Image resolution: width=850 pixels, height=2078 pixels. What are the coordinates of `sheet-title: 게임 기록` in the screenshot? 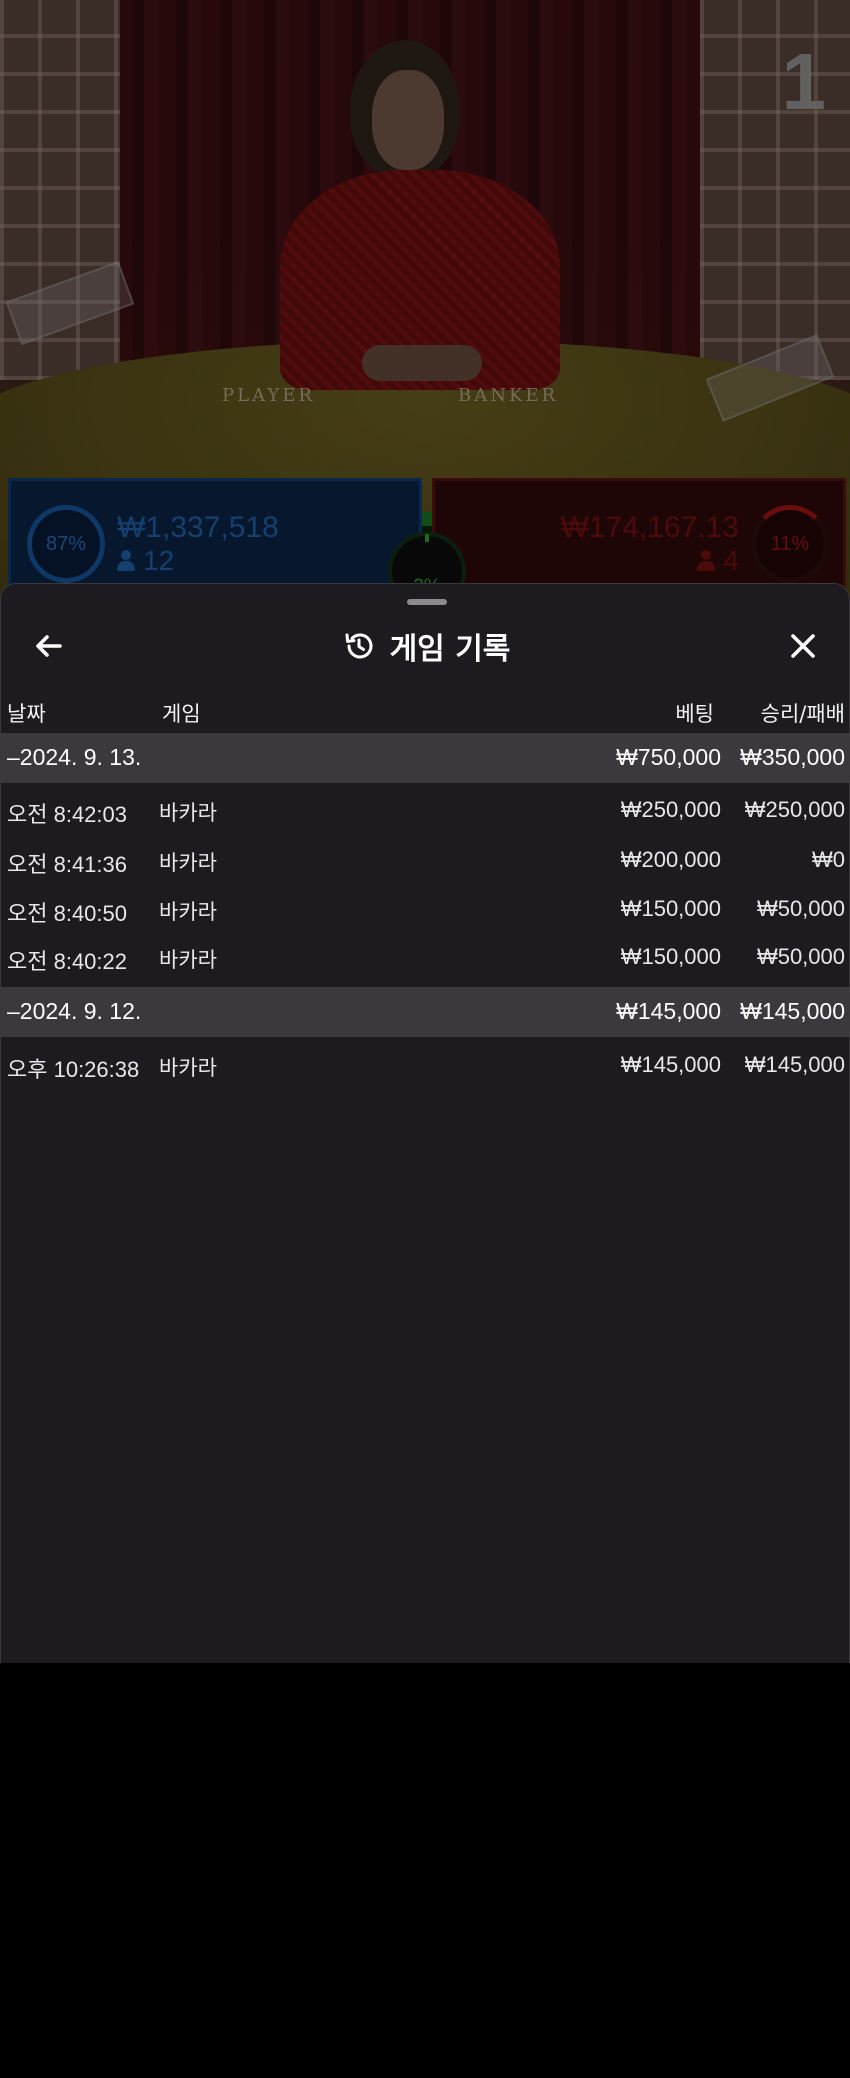 It's located at (450, 649).